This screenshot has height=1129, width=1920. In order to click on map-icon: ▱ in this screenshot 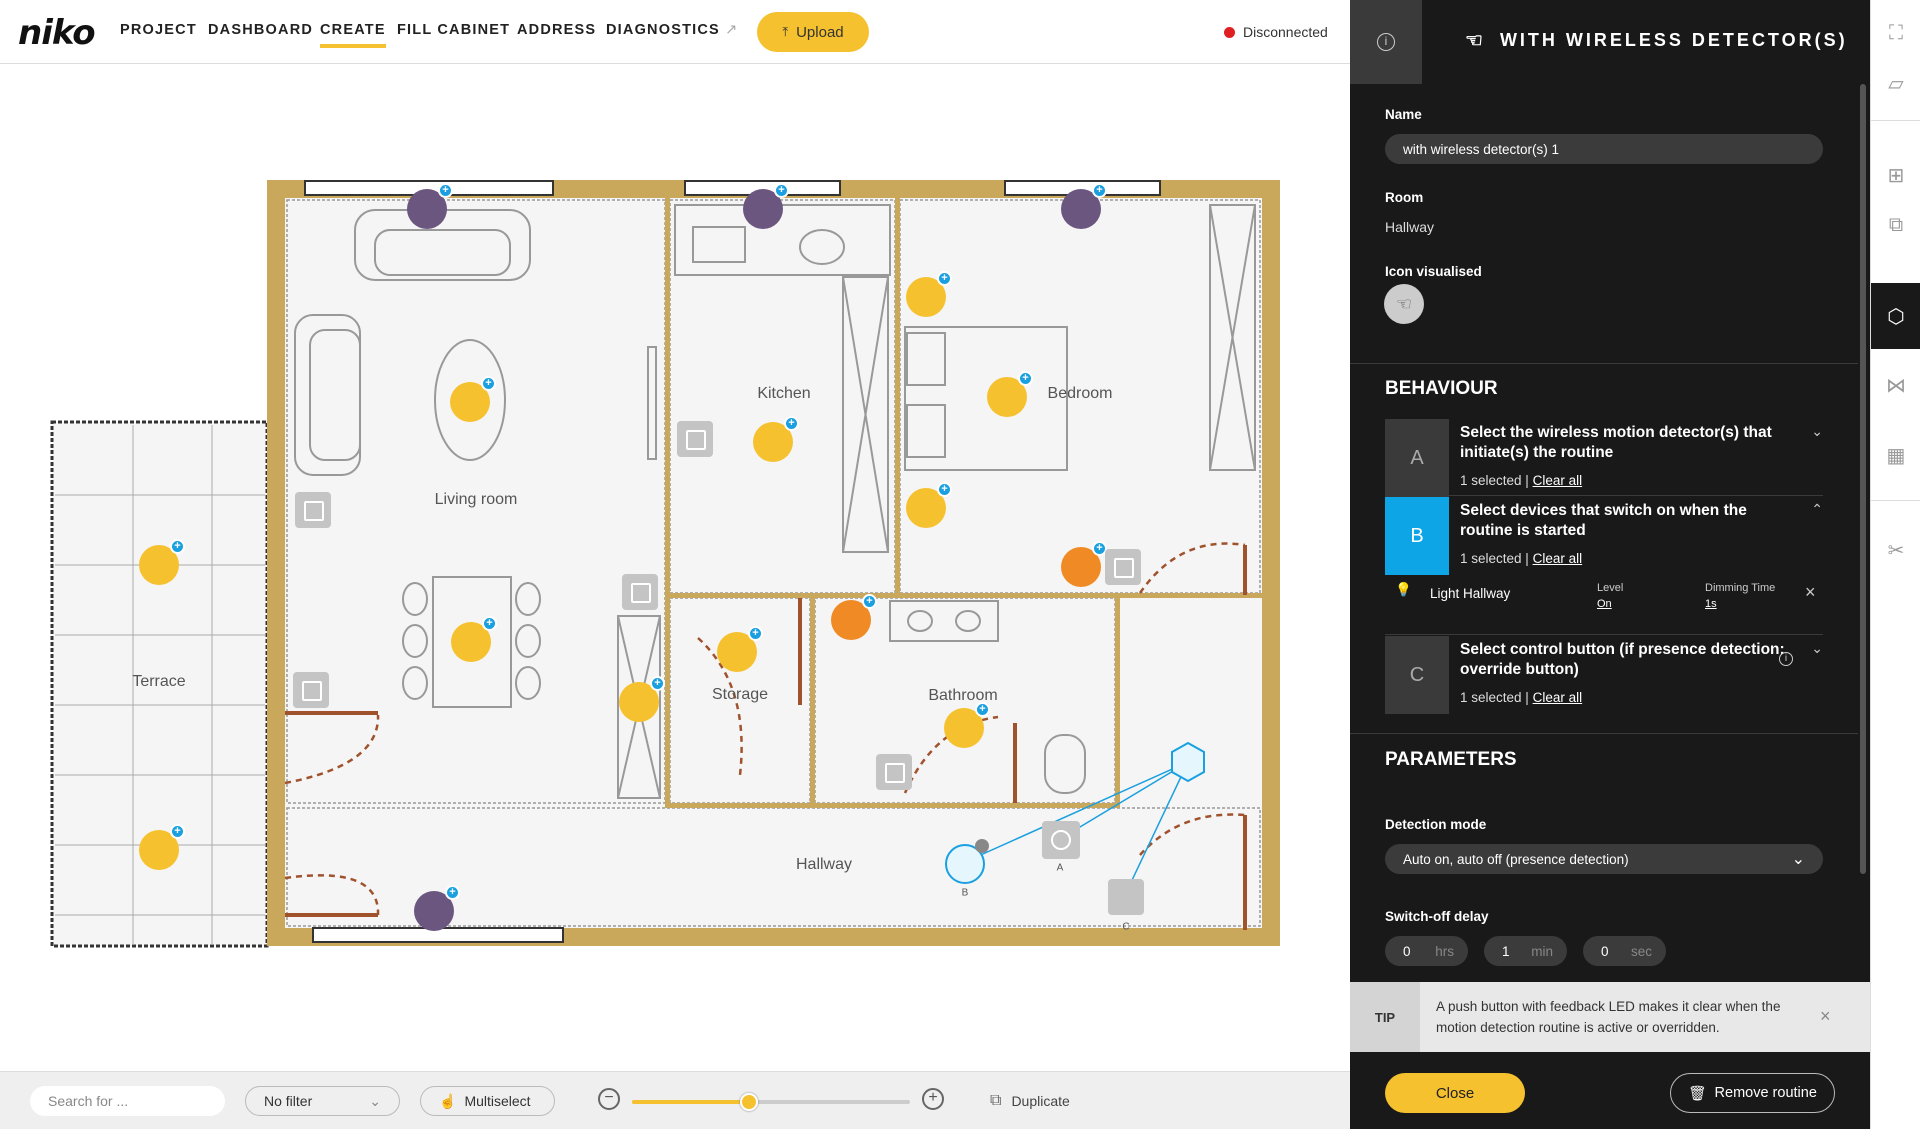, I will do `click(1895, 83)`.